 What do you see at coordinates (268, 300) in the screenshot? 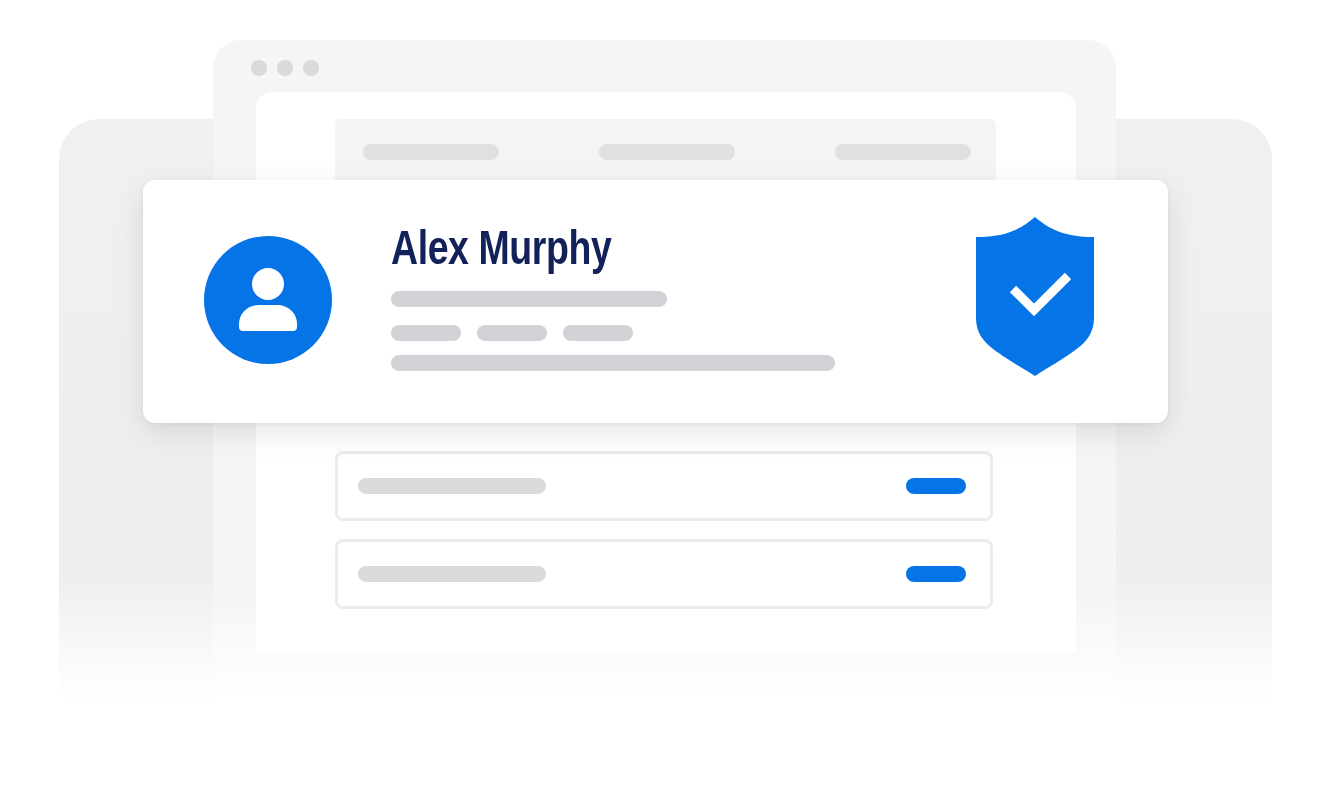
I see `avatar-icon` at bounding box center [268, 300].